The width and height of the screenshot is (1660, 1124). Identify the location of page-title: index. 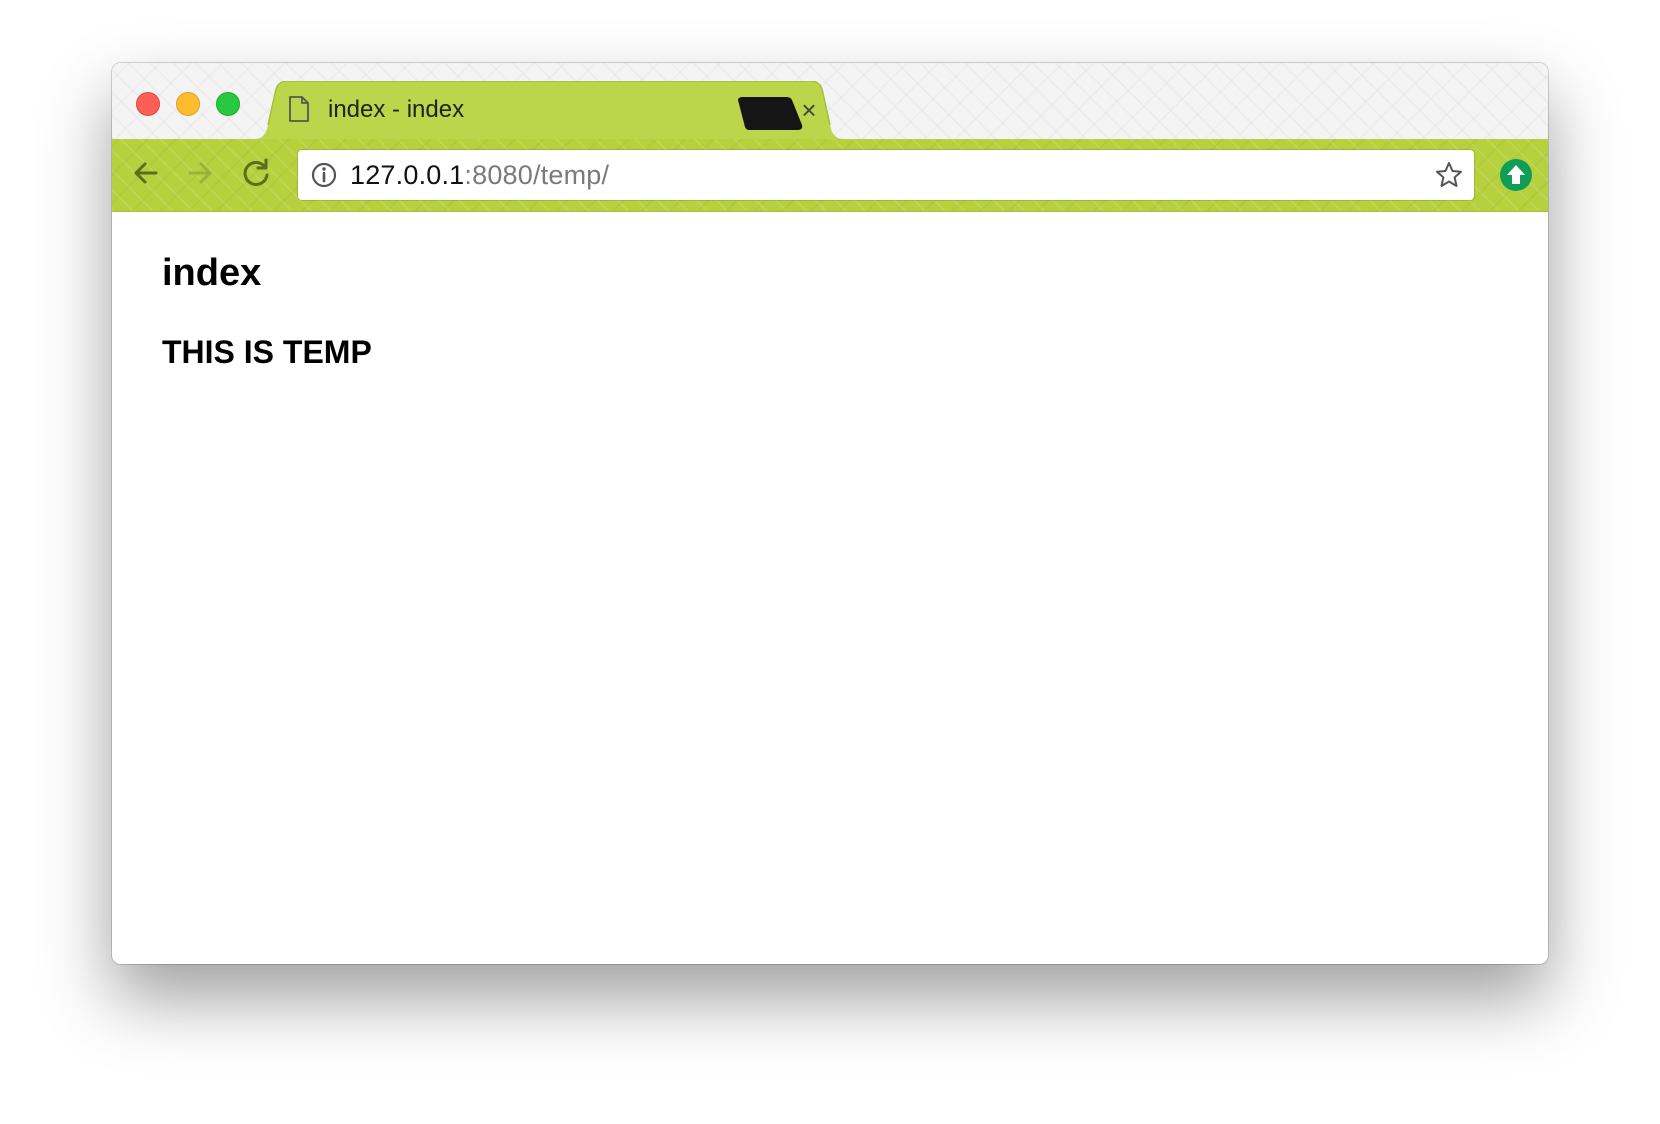
(212, 273).